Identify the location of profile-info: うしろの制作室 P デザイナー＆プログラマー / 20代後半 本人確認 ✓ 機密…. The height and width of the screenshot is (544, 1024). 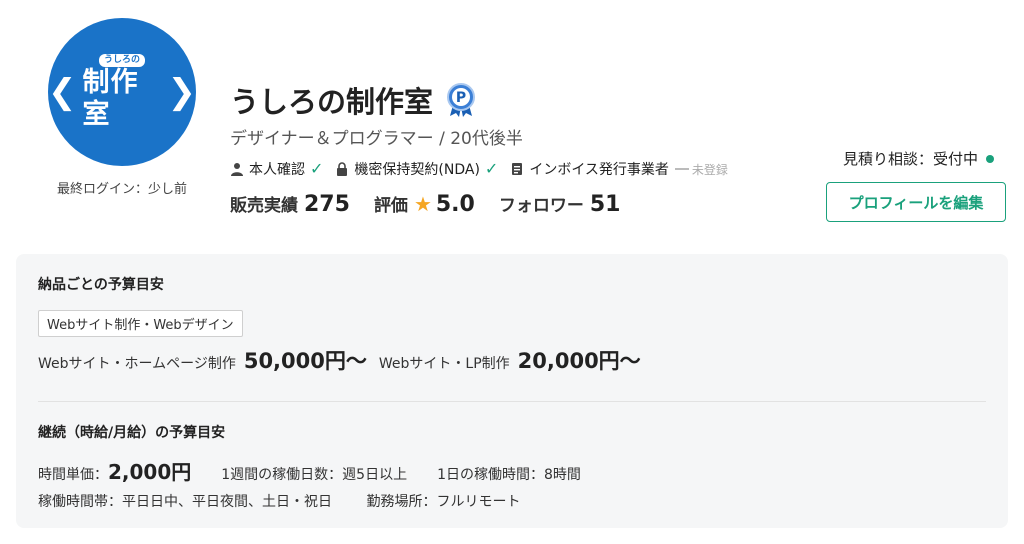
(520, 148).